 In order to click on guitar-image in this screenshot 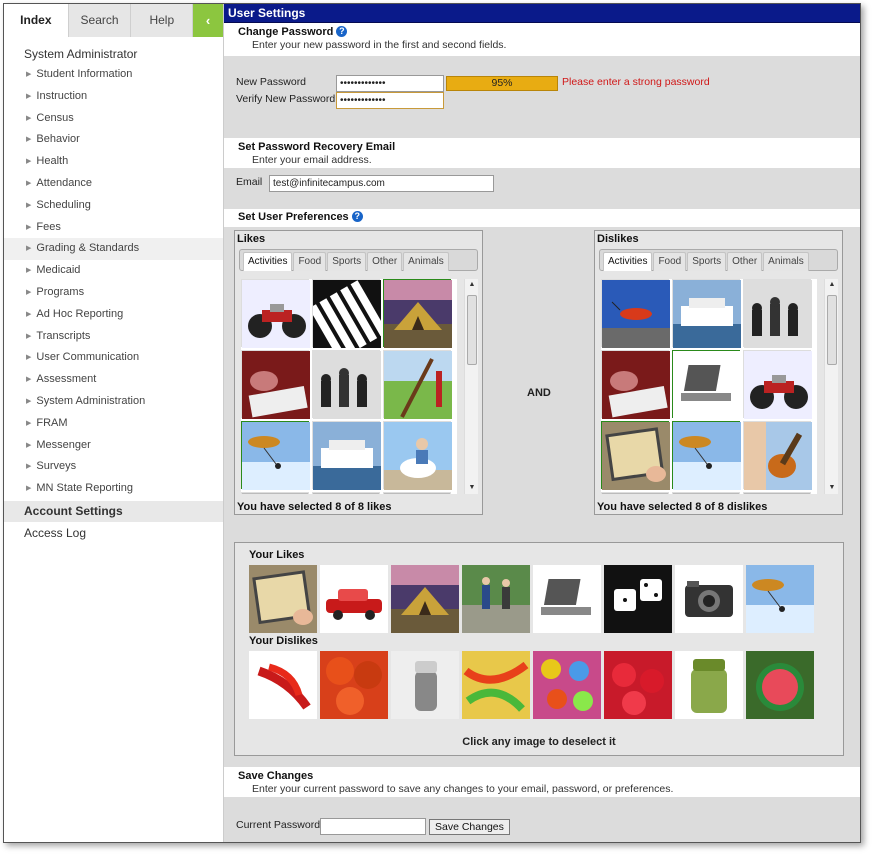, I will do `click(777, 455)`.